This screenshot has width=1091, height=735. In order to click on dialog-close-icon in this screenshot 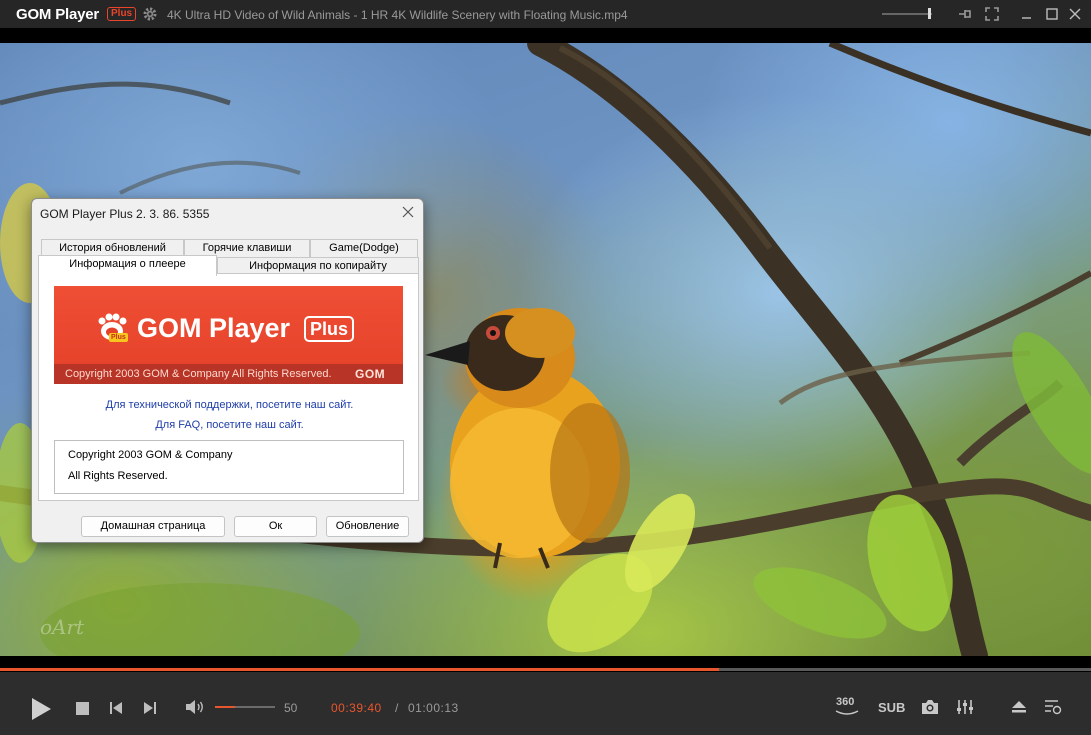, I will do `click(408, 212)`.